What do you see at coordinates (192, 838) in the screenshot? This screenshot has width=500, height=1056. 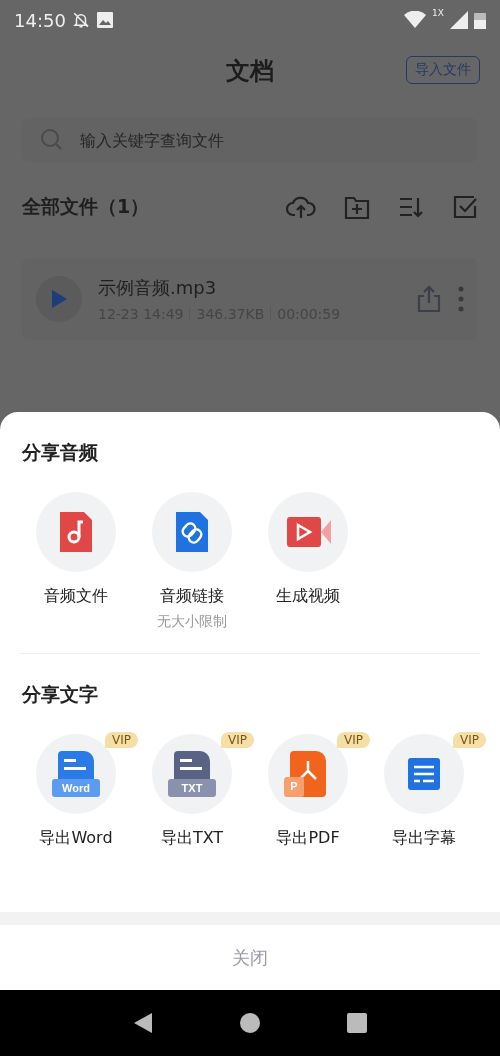 I see `share-option-label: 导出TXT` at bounding box center [192, 838].